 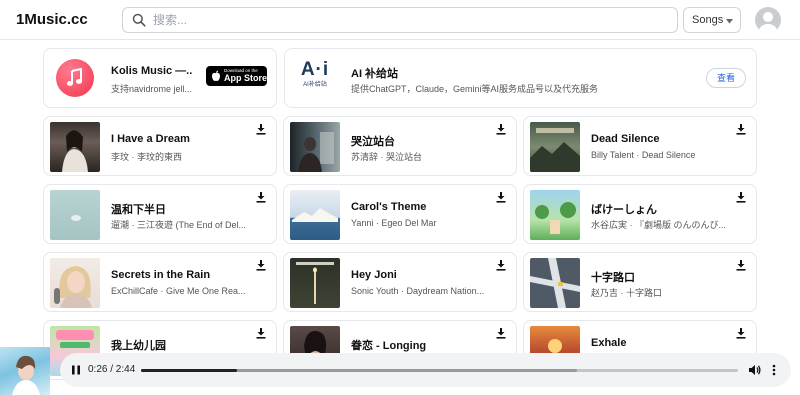 I want to click on song-subtitle: 赵乃吉 · 十字路口, so click(x=626, y=293).